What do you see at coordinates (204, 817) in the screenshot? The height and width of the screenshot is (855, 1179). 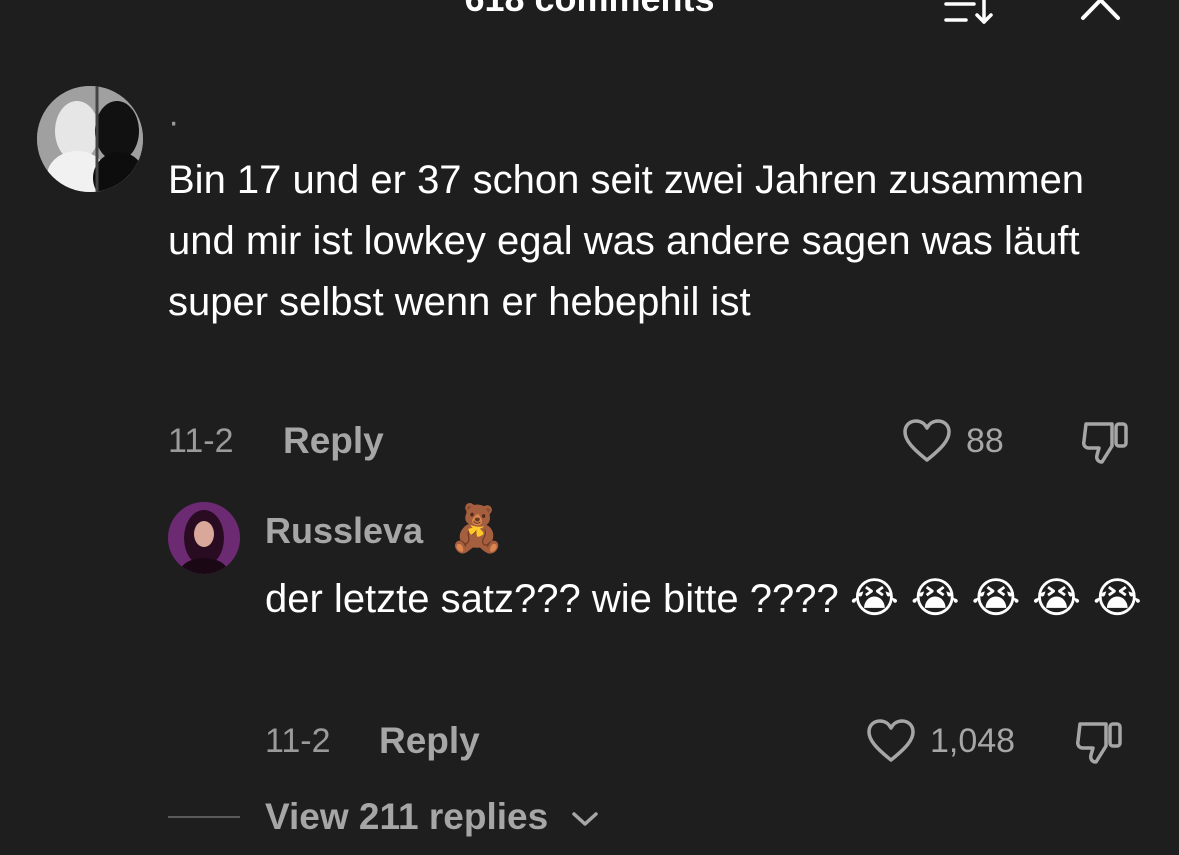 I see `replies-divider` at bounding box center [204, 817].